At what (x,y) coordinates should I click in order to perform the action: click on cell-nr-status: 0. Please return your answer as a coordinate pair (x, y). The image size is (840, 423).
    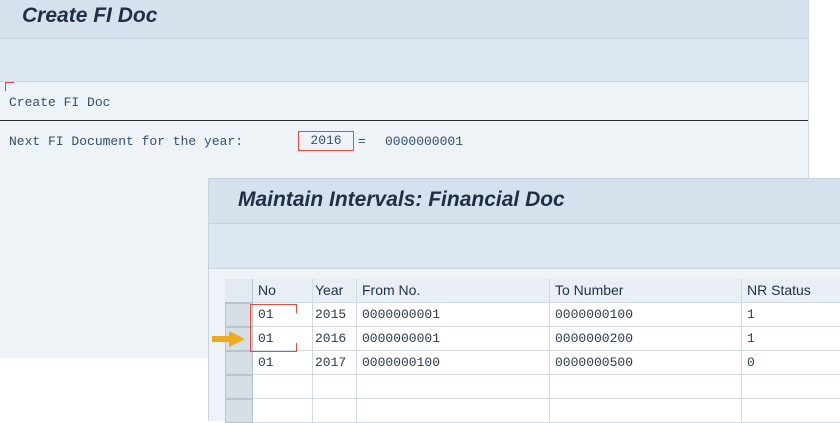
    Looking at the image, I should click on (791, 363).